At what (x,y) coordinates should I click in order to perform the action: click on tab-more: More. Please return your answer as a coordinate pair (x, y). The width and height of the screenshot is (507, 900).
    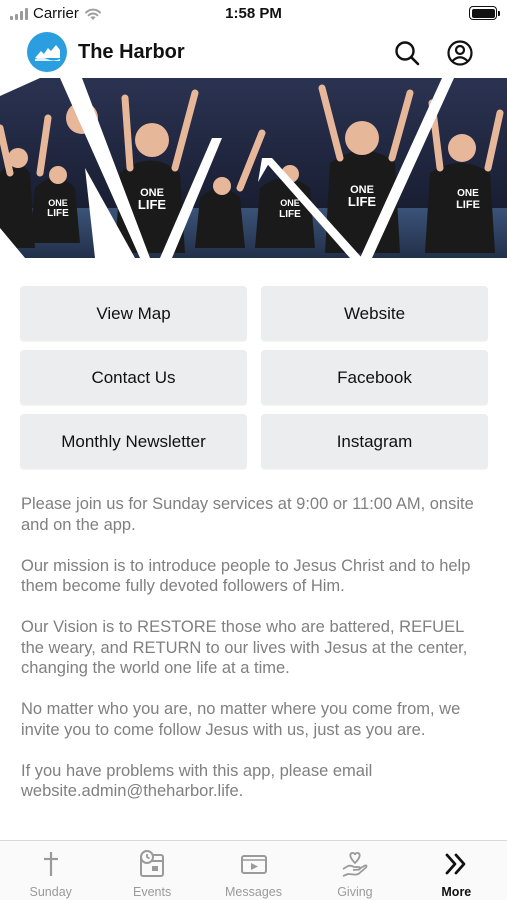
    Looking at the image, I should click on (456, 870).